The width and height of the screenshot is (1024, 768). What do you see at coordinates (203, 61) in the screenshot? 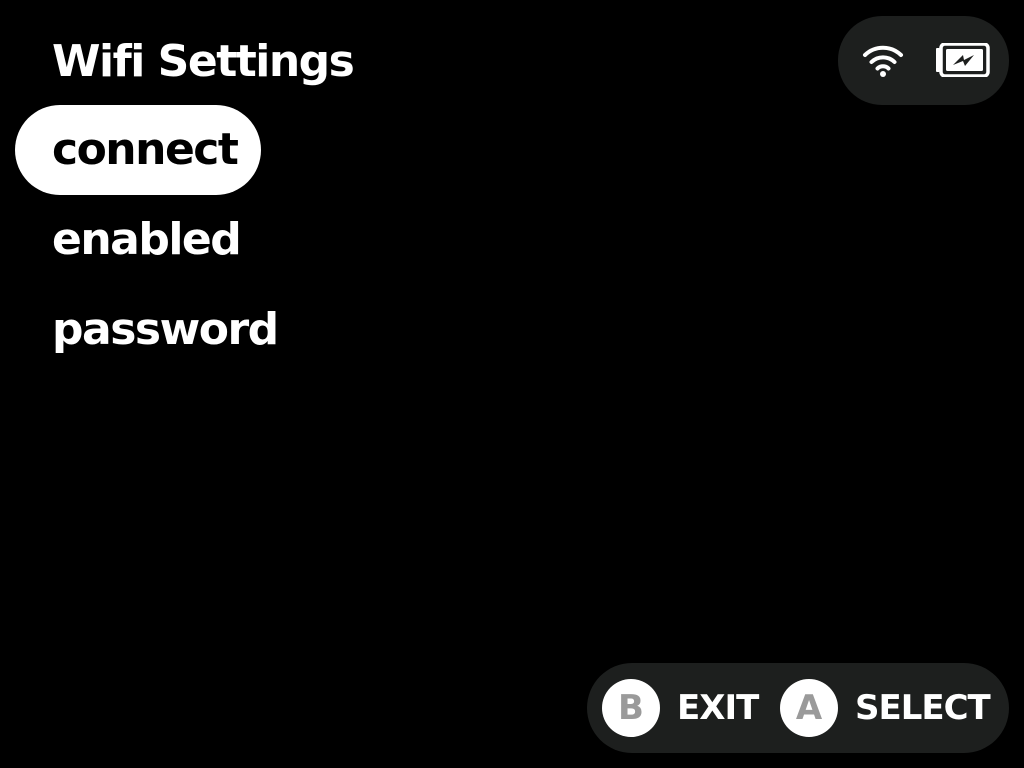
I see `page-title: Wifi Settings` at bounding box center [203, 61].